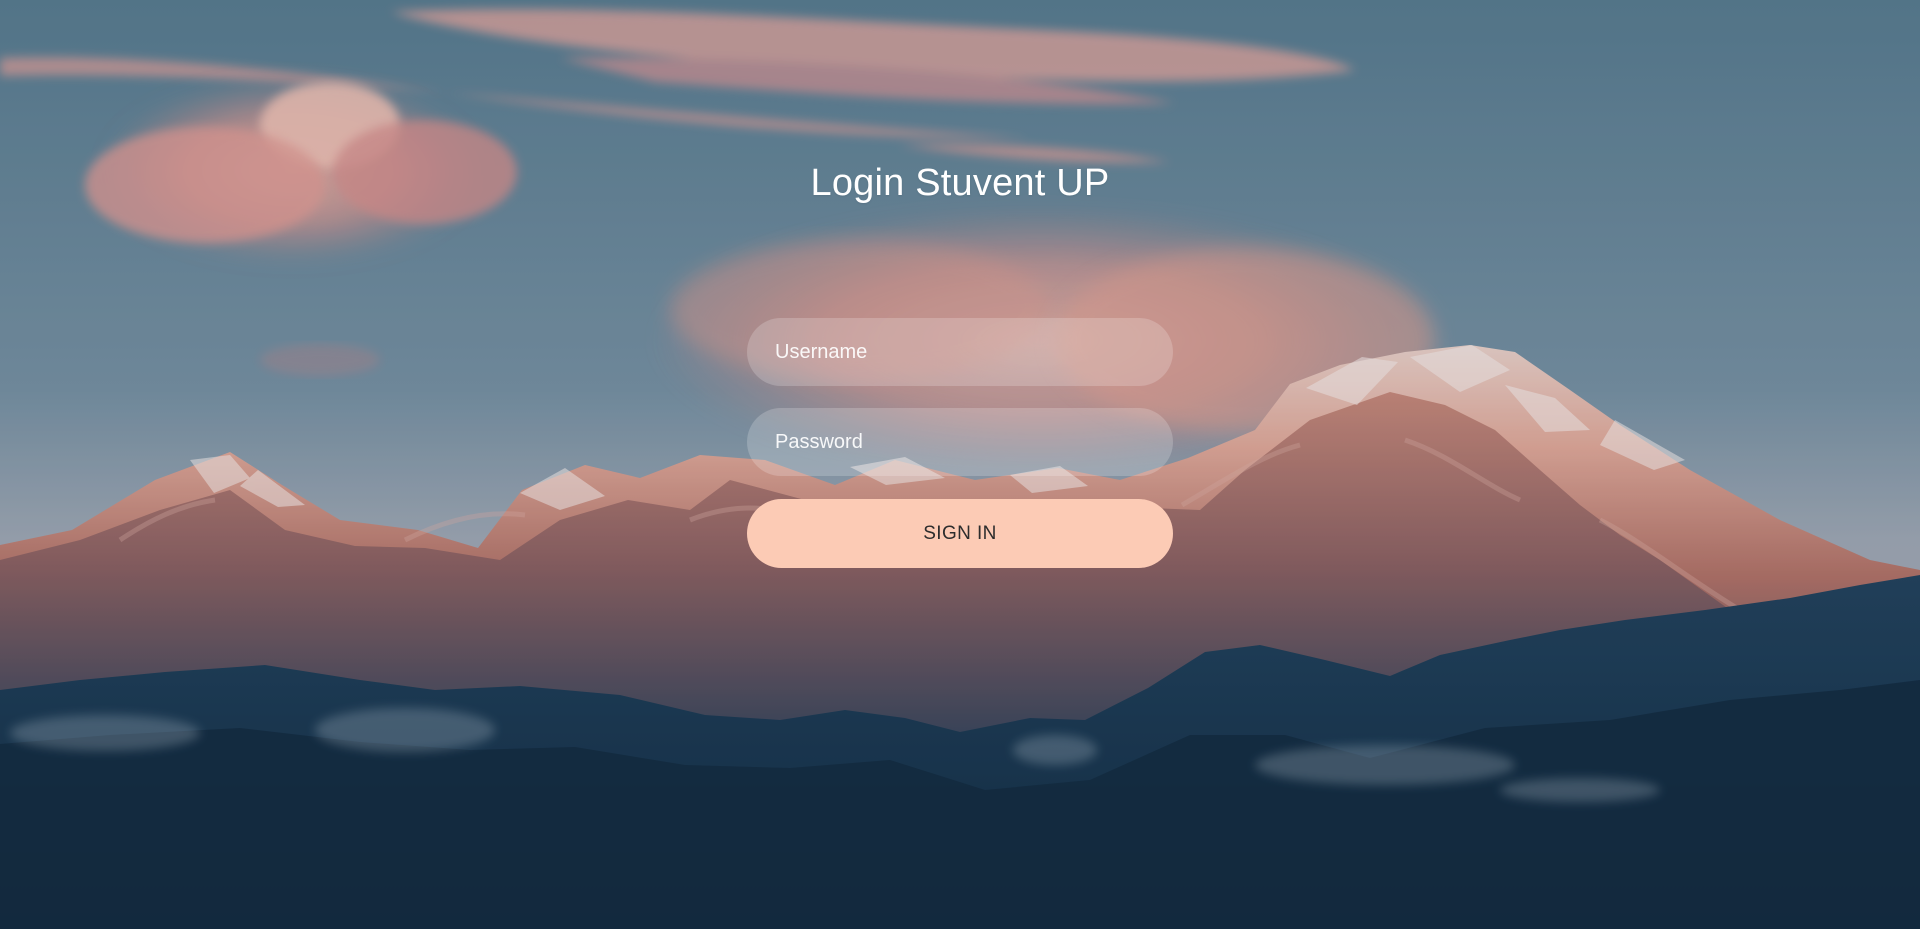  Describe the element at coordinates (960, 442) in the screenshot. I see `password-input` at that location.